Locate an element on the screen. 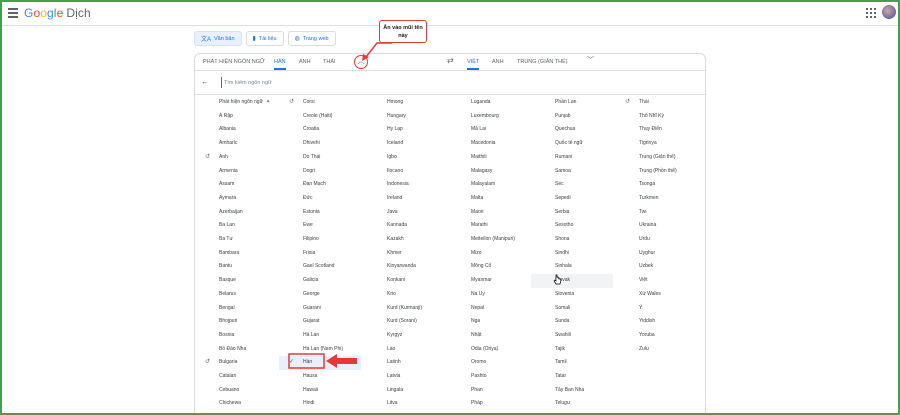 The image size is (900, 415). annotation-arrows is located at coordinates (340, 205).